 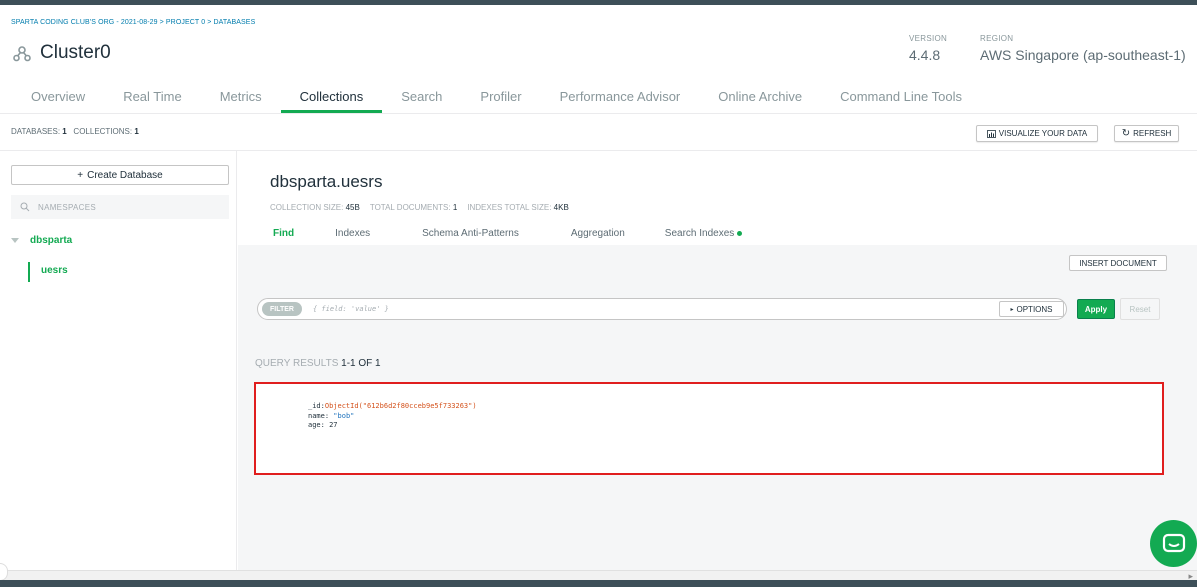 I want to click on field-id-key: _id:, so click(x=316, y=406).